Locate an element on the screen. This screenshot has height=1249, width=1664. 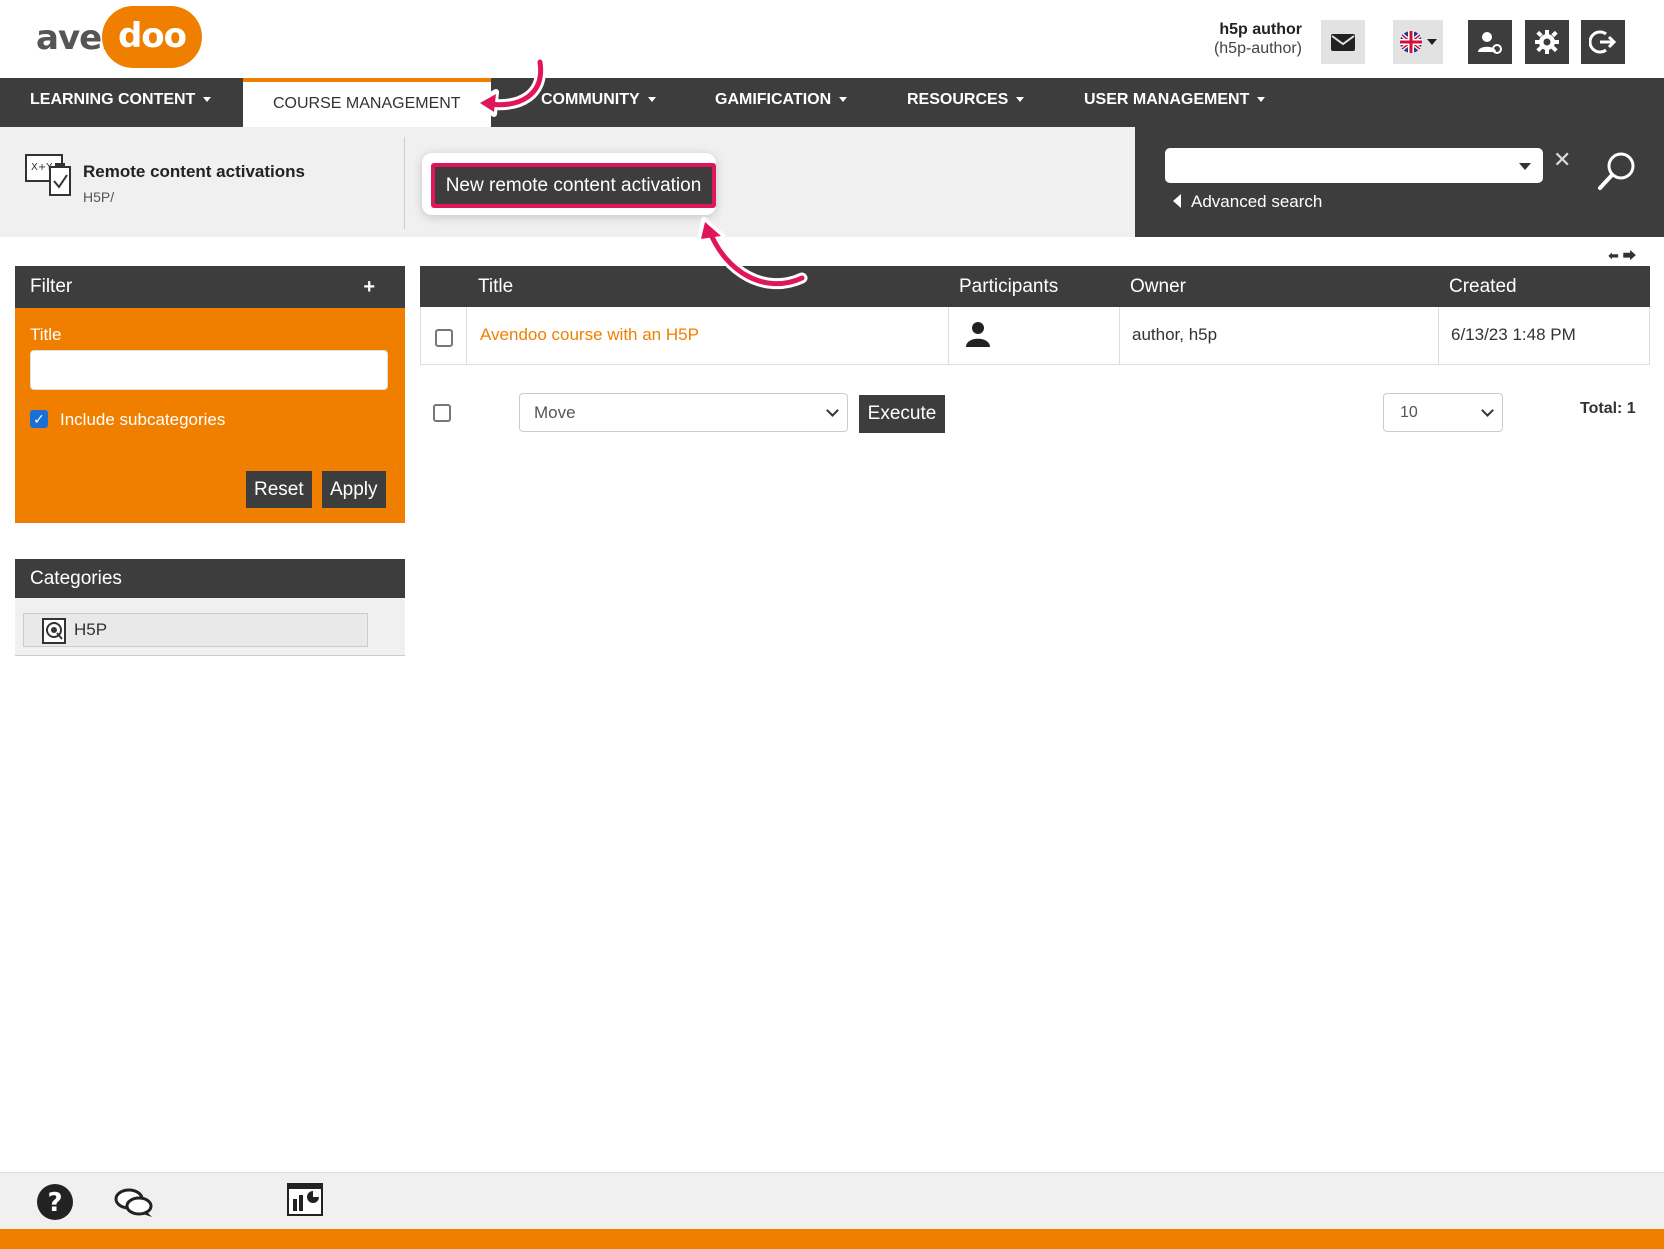
nav-label: COURSE MANAGEMENT is located at coordinates (367, 103).